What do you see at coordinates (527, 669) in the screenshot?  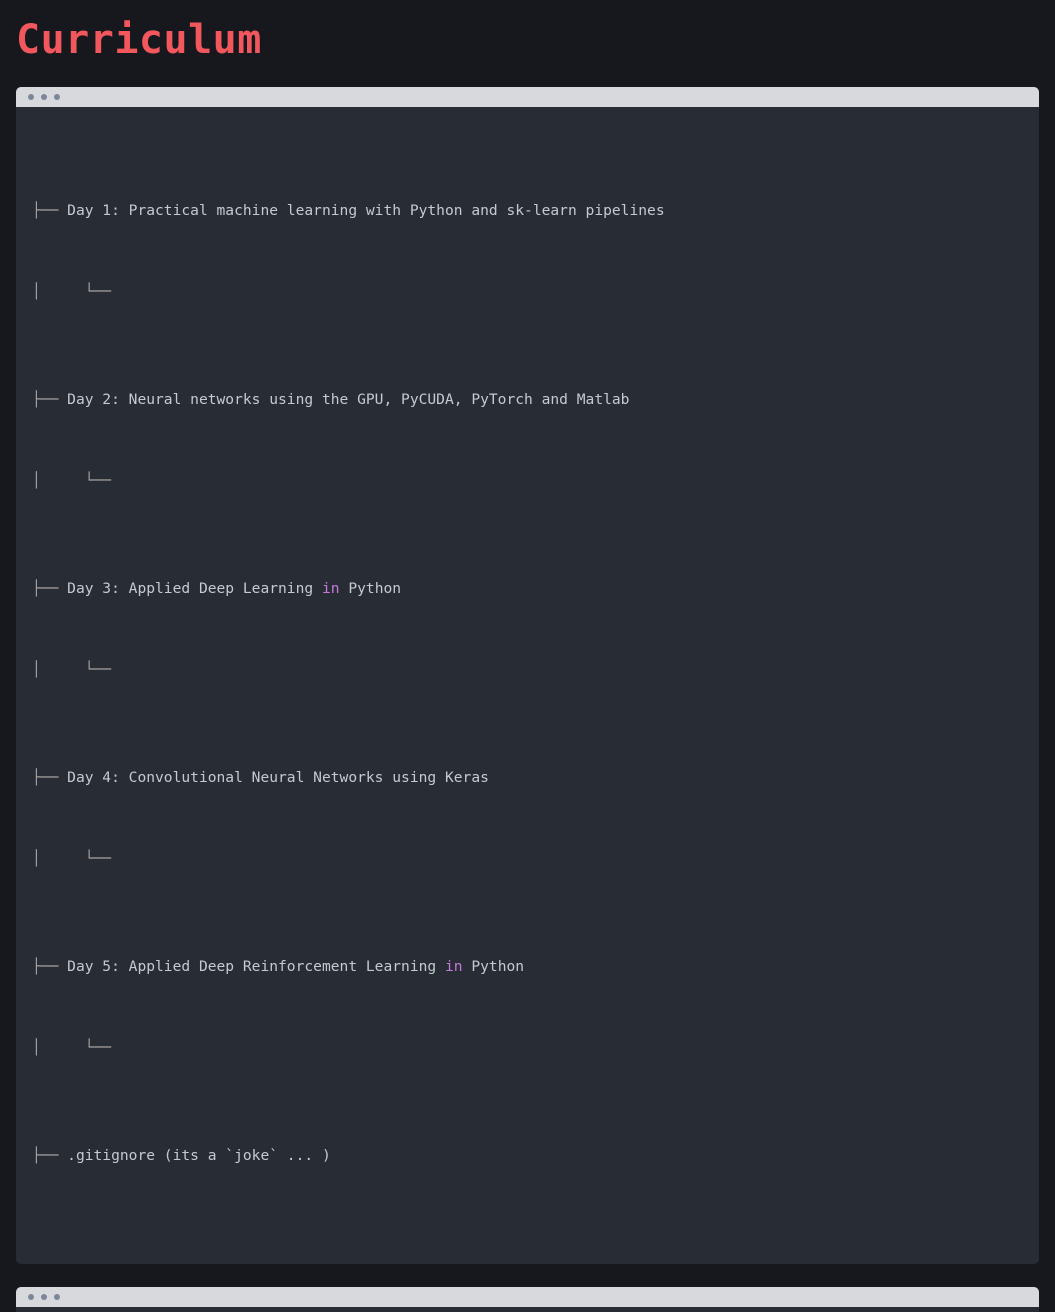 I see `tree-subline-day3: │ └──` at bounding box center [527, 669].